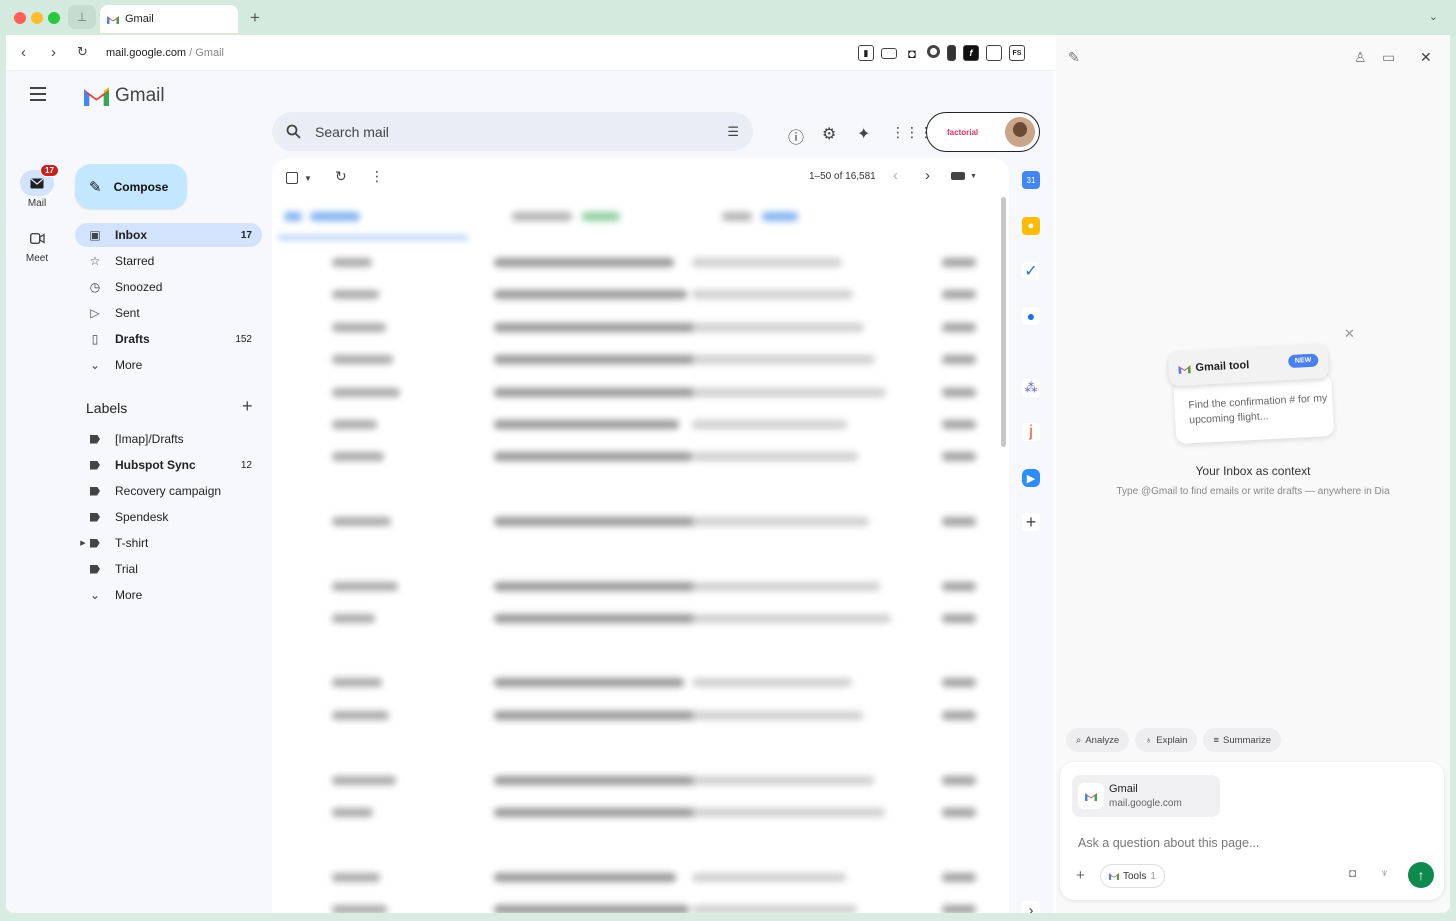 The width and height of the screenshot is (1456, 921). Describe the element at coordinates (1384, 873) in the screenshot. I see `microphone-icon: ♆` at that location.